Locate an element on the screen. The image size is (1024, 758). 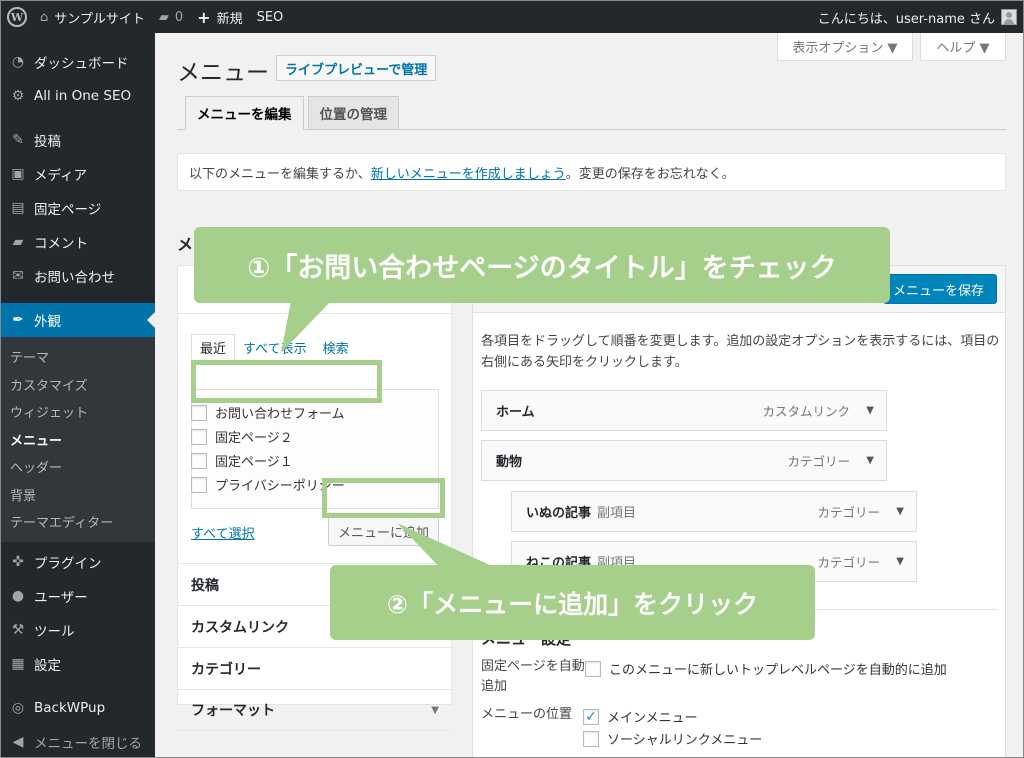
sidebar-item-media: ▣ メディア is located at coordinates (78, 174).